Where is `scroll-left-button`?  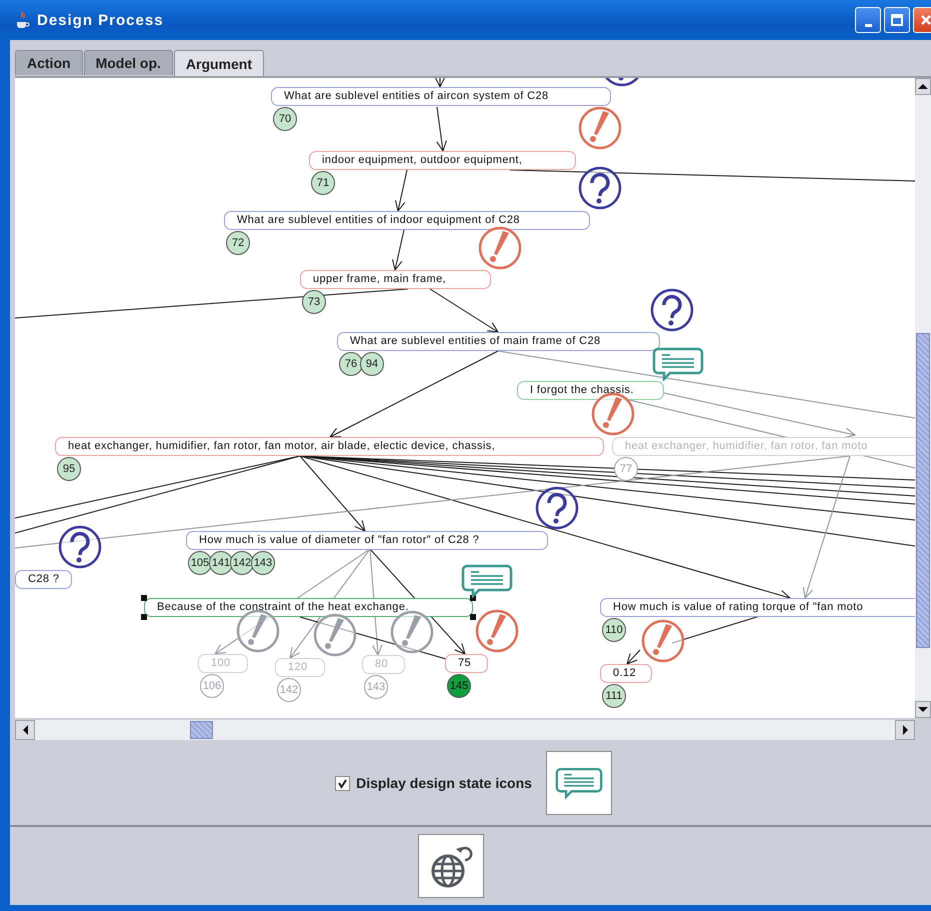
scroll-left-button is located at coordinates (25, 730).